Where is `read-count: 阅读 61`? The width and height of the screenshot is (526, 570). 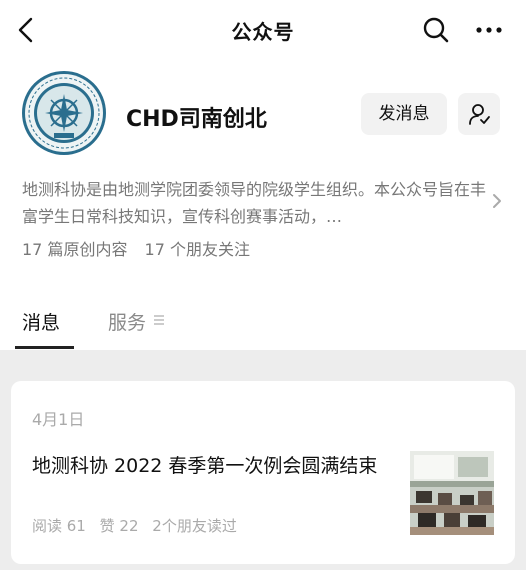 read-count: 阅读 61 is located at coordinates (59, 526).